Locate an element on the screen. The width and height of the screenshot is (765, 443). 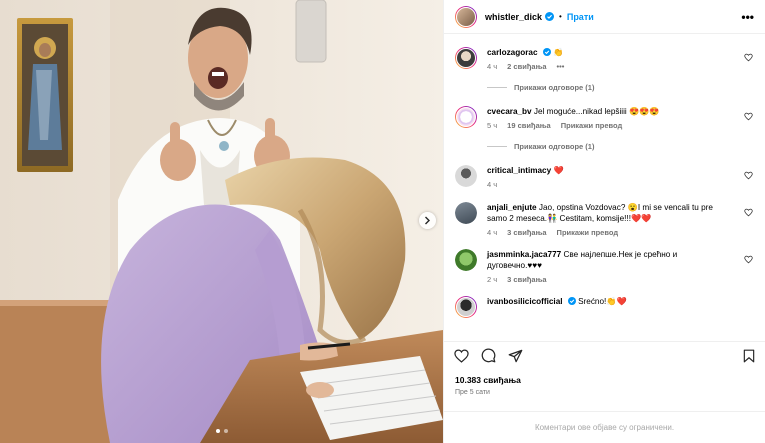
share-icon is located at coordinates (515, 355).